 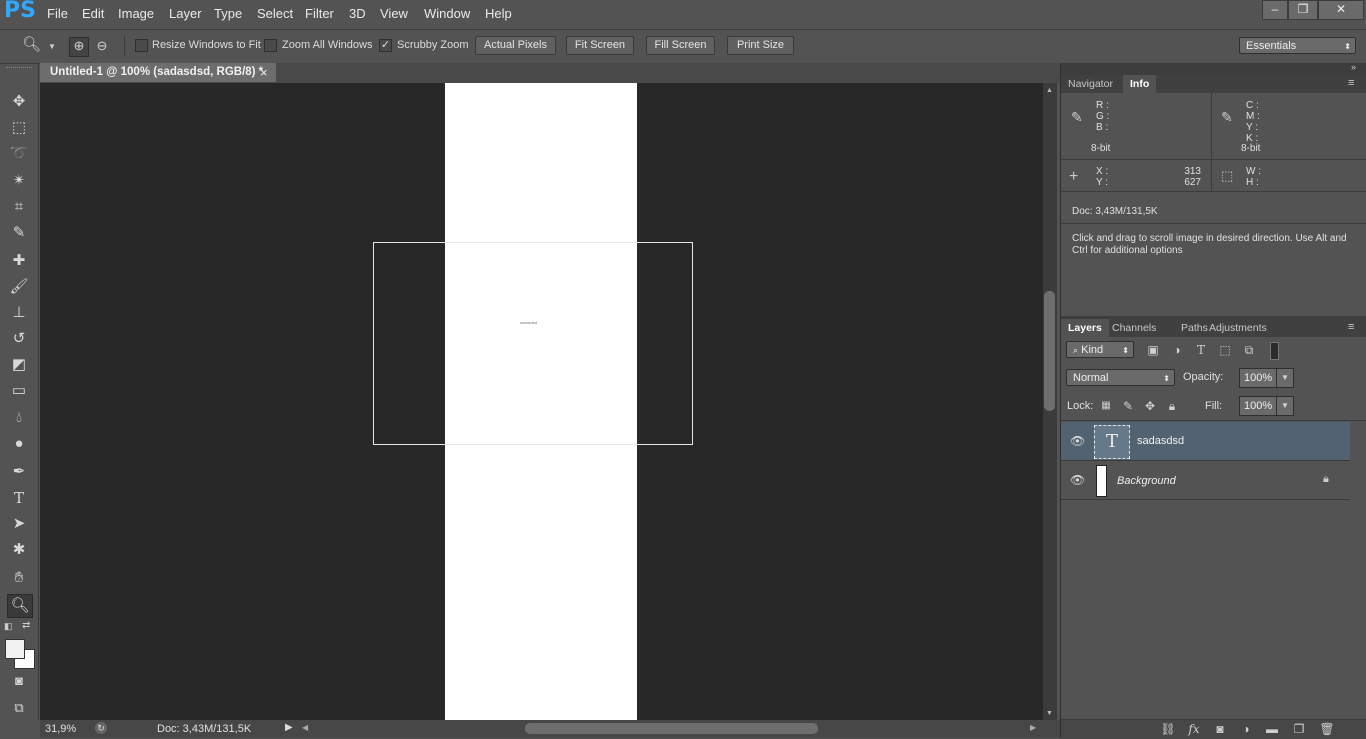 What do you see at coordinates (394, 13) in the screenshot?
I see `menu-view: View` at bounding box center [394, 13].